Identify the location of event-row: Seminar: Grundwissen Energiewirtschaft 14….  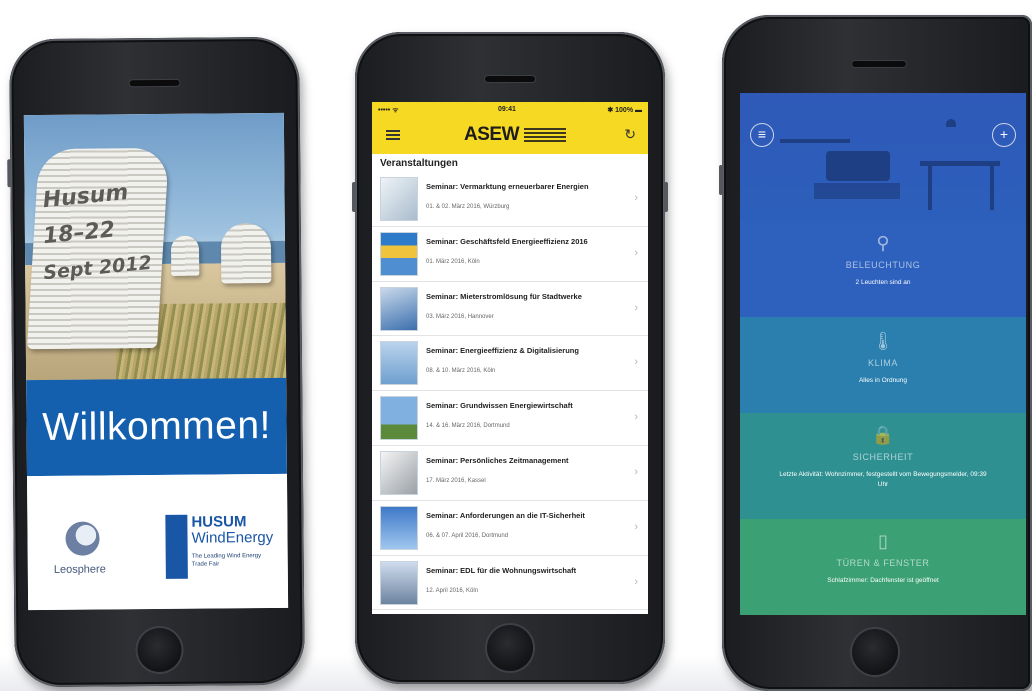
(510, 418).